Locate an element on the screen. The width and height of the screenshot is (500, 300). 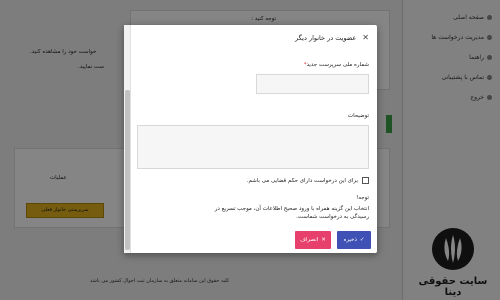
save-button: ✓ ذخیره is located at coordinates (354, 240).